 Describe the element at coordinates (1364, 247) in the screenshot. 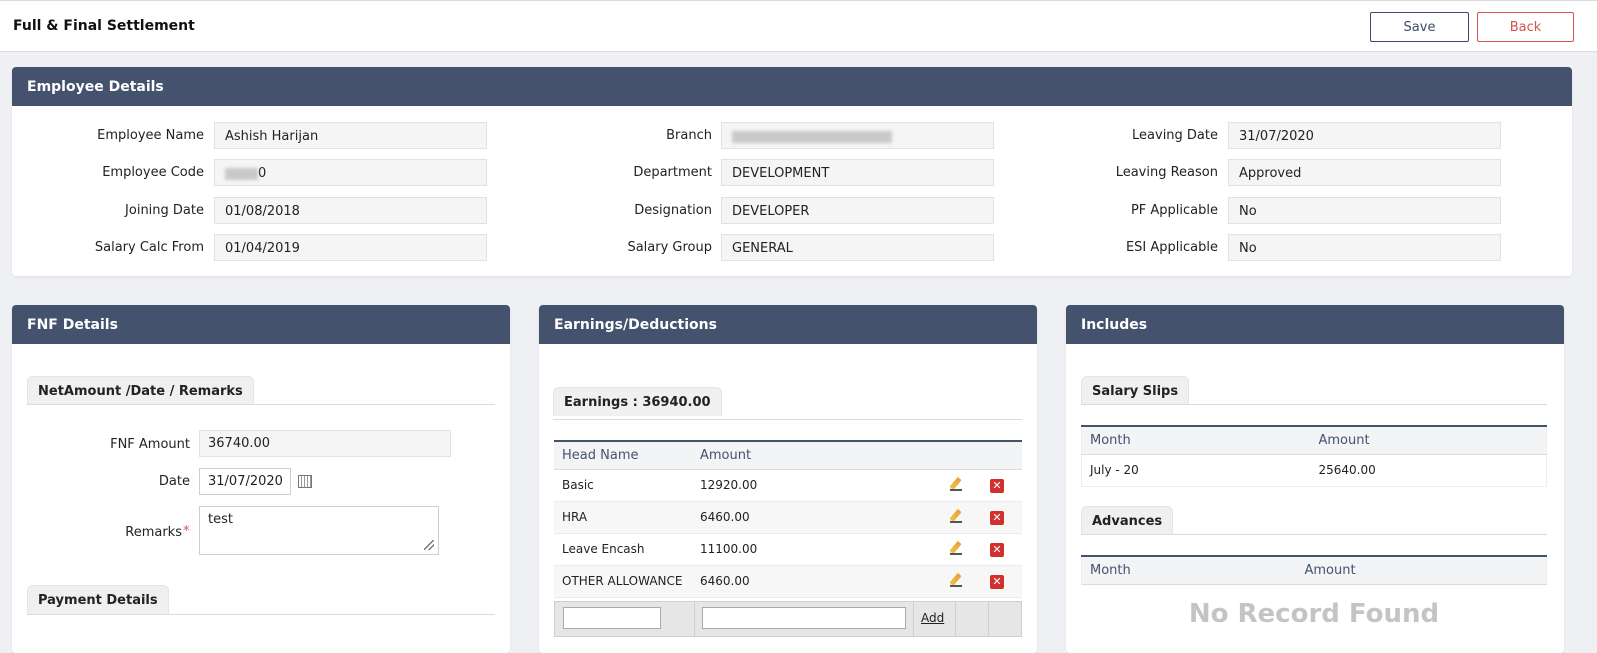

I see `esi-applicable-field: No` at that location.